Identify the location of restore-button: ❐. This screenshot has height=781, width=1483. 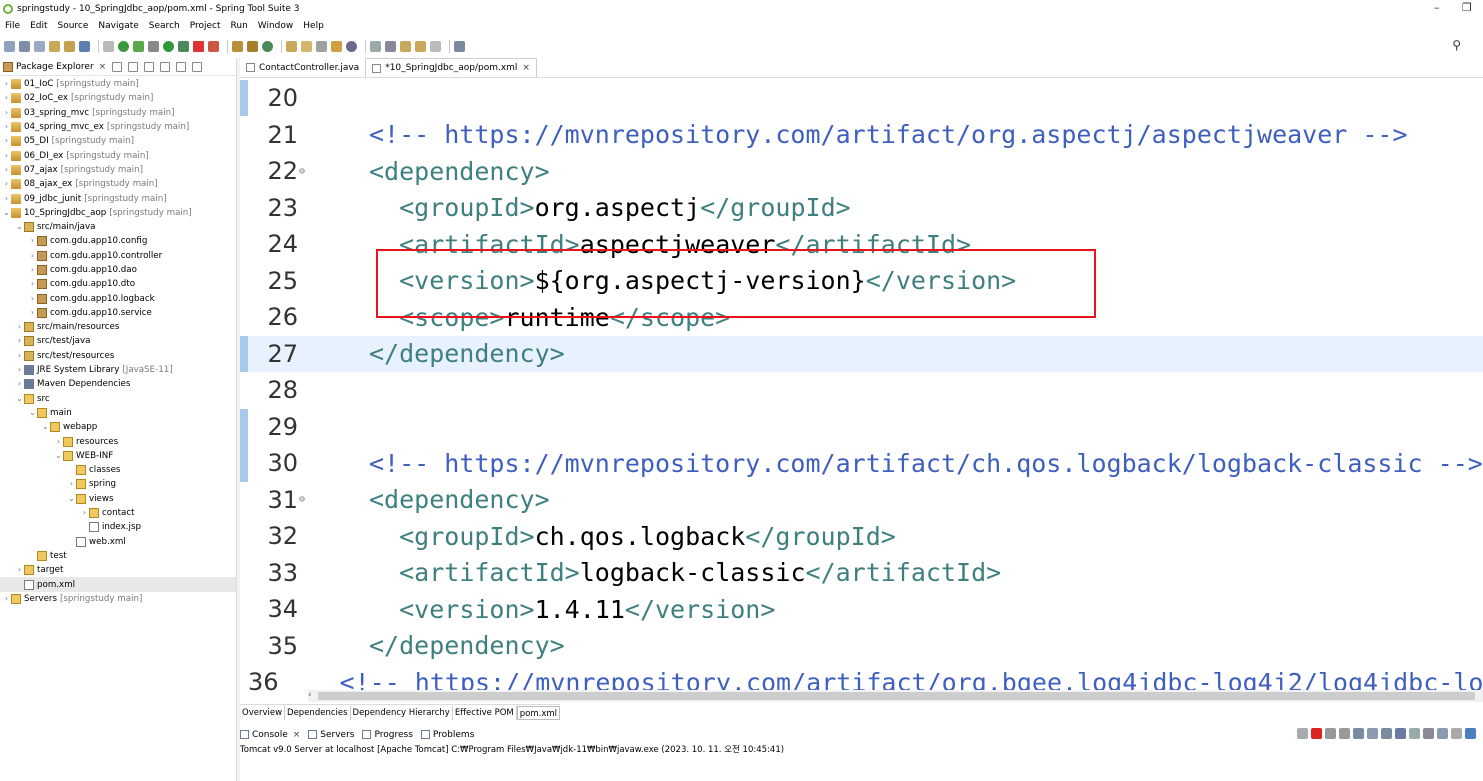
(1467, 7).